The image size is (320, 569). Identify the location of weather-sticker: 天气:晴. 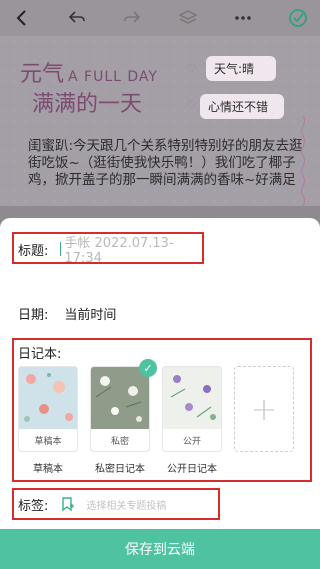
(241, 68).